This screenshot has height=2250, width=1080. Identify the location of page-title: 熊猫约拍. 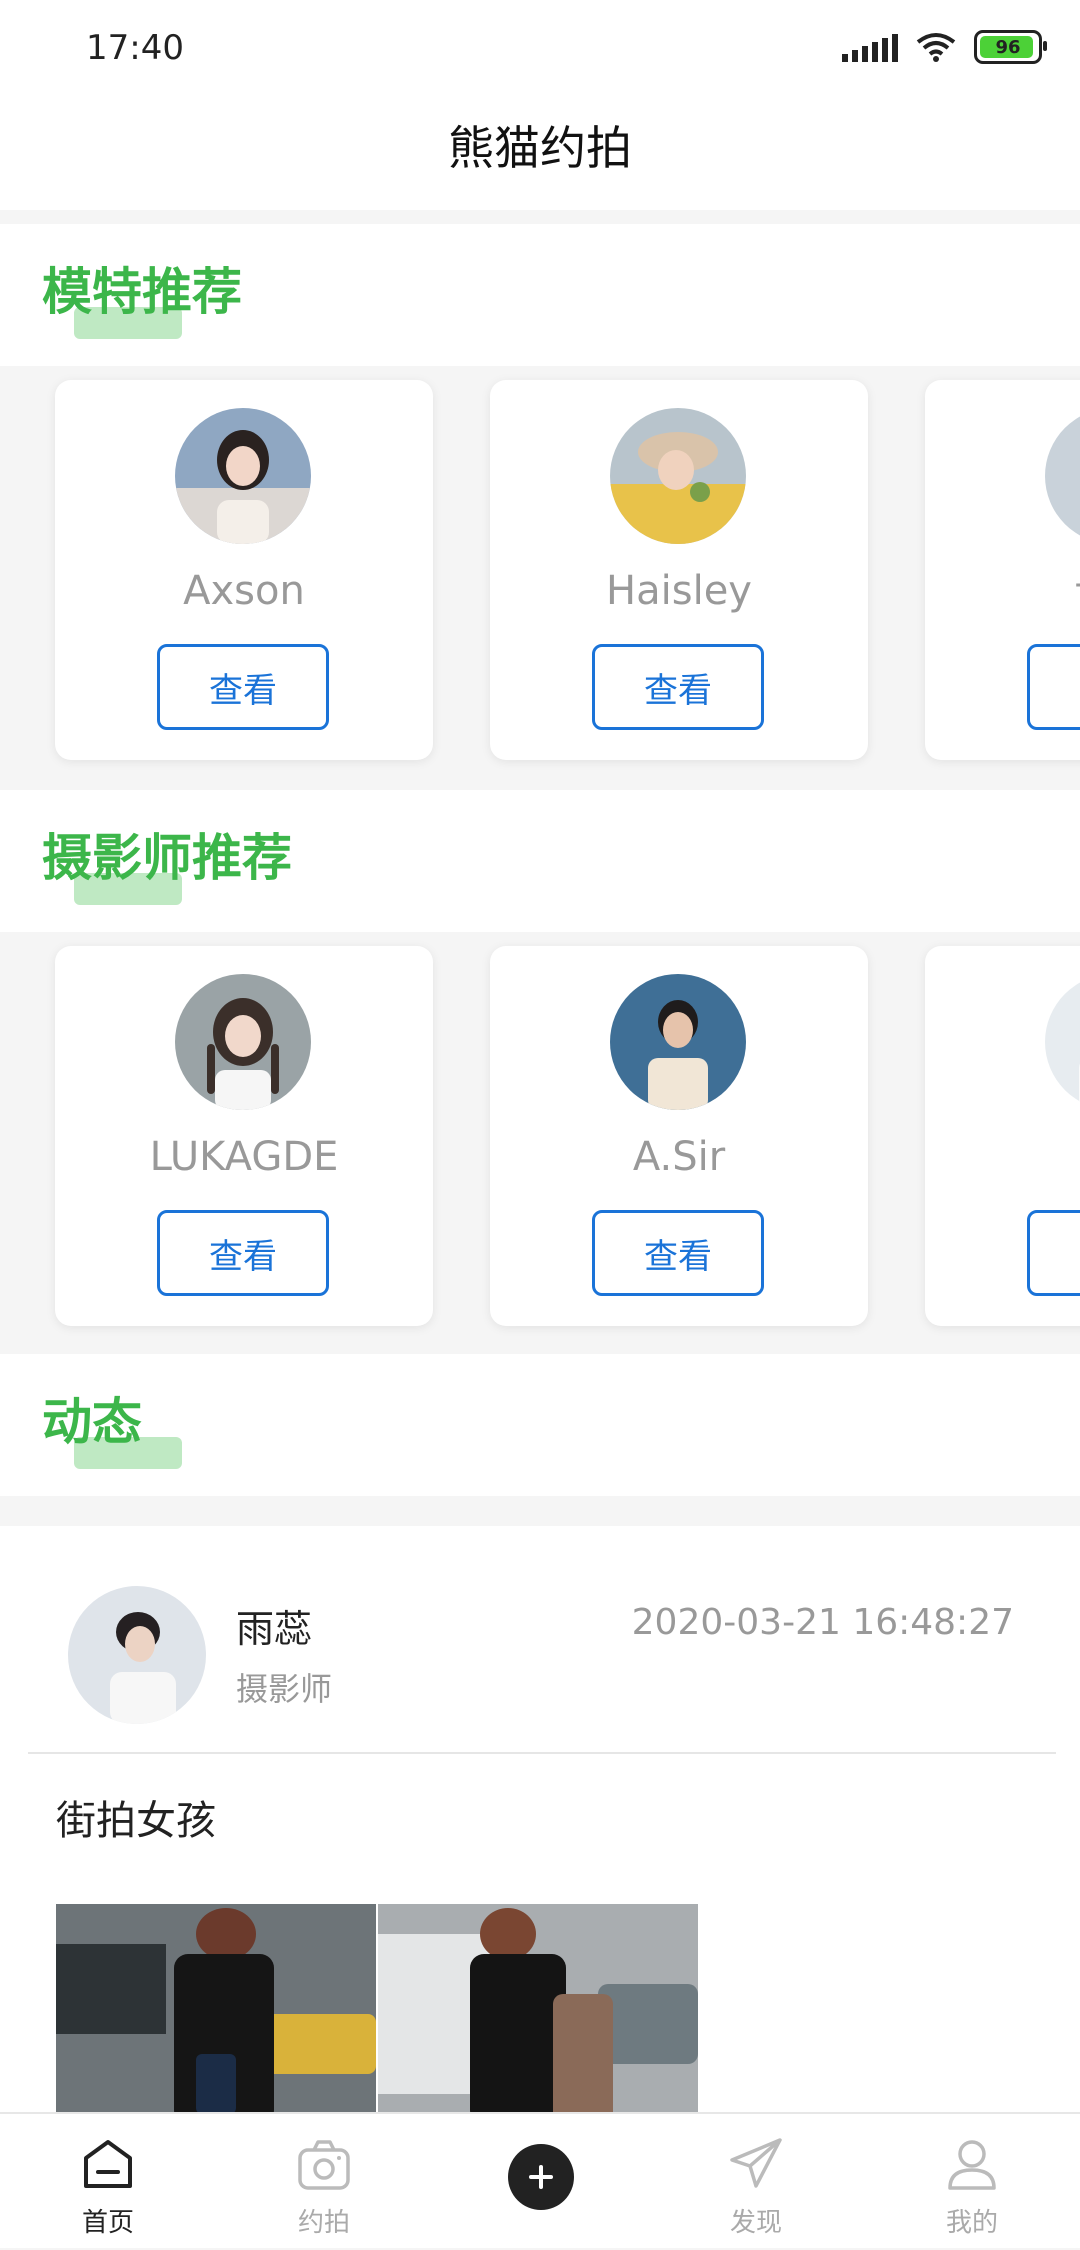
(540, 148).